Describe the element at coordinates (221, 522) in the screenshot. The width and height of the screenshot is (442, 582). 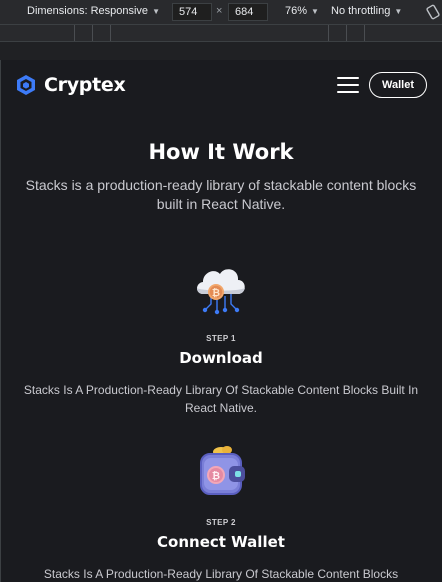
I see `step-label: STEP 2` at that location.